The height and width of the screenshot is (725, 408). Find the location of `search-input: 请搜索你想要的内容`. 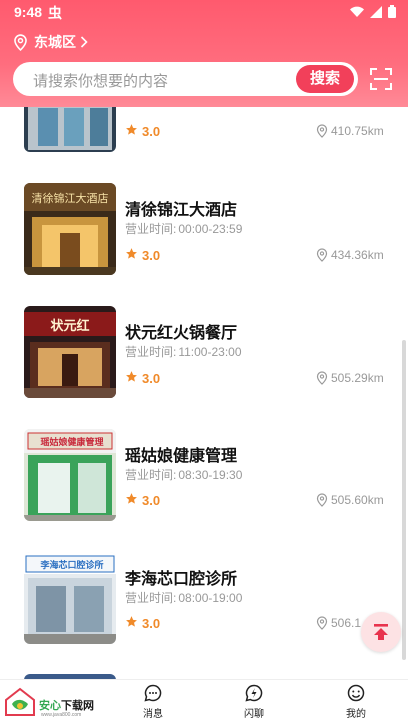

search-input: 请搜索你想要的内容 is located at coordinates (100, 80).